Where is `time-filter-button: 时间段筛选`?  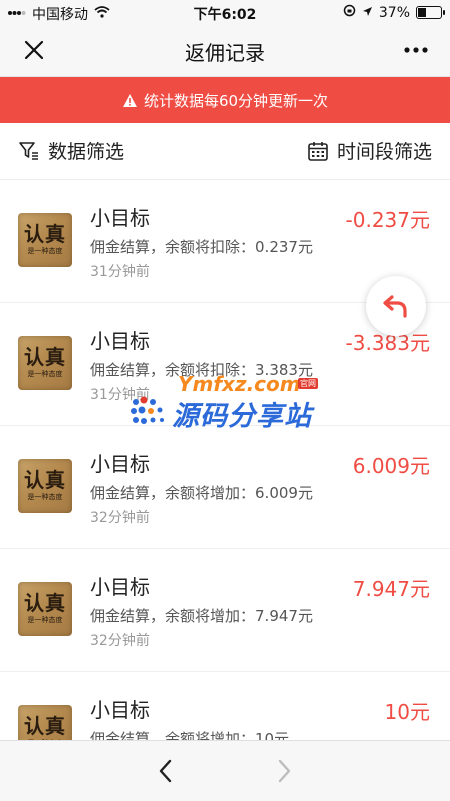
time-filter-button: 时间段筛选 is located at coordinates (369, 150).